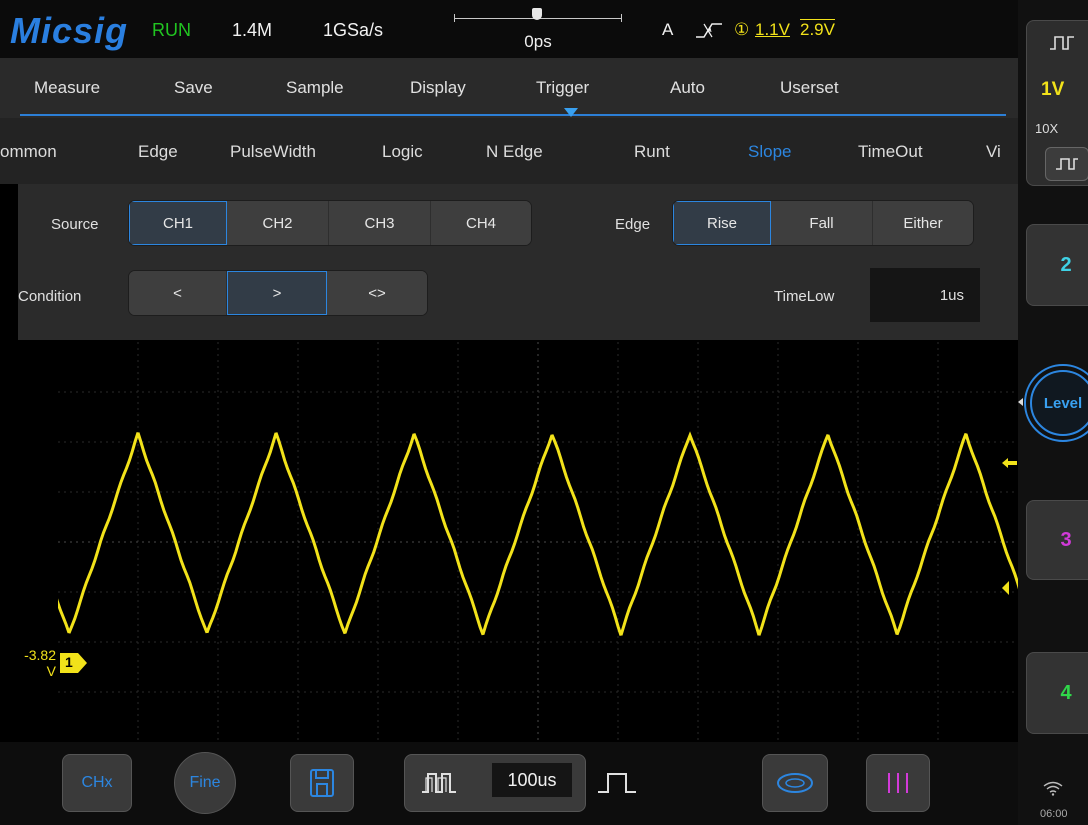 The height and width of the screenshot is (825, 1088). What do you see at coordinates (252, 30) in the screenshot?
I see `memory-depth: 1.4M` at bounding box center [252, 30].